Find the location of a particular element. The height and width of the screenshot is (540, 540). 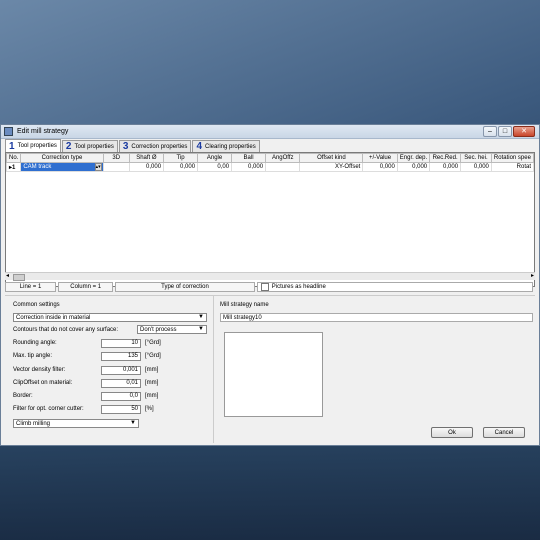

max-tip-angle-unit: [°Grd] is located at coordinates (153, 356).